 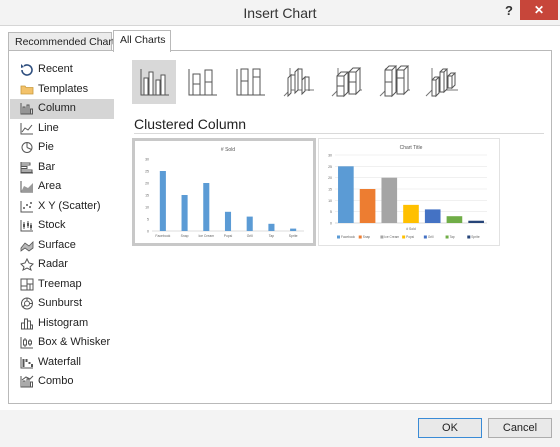 I want to click on sidebar-item-label: Surface, so click(x=57, y=244).